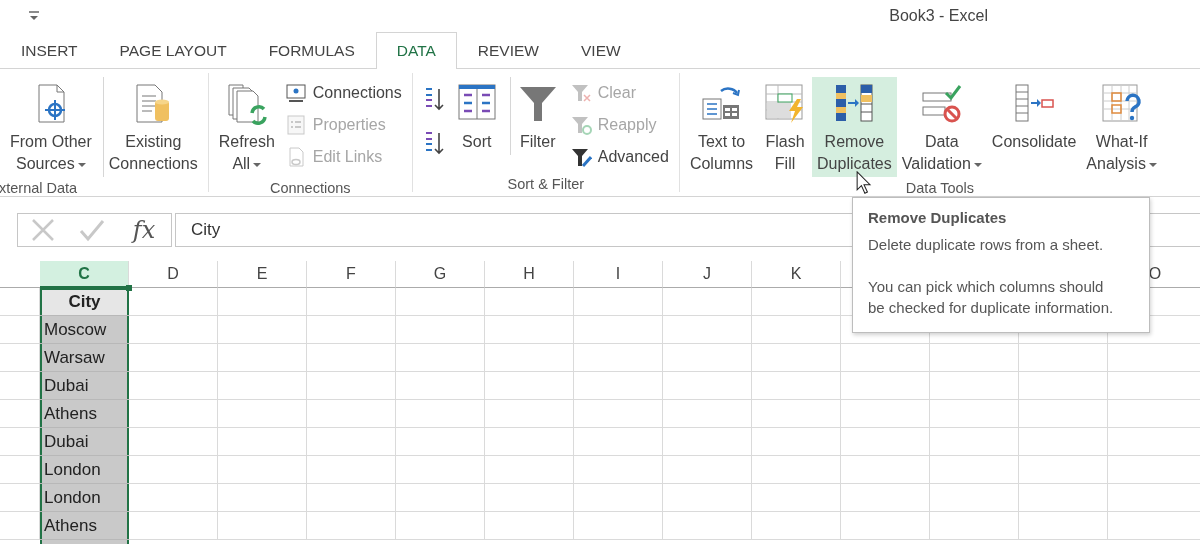  I want to click on ribbon-button: Flash Fill, so click(785, 127).